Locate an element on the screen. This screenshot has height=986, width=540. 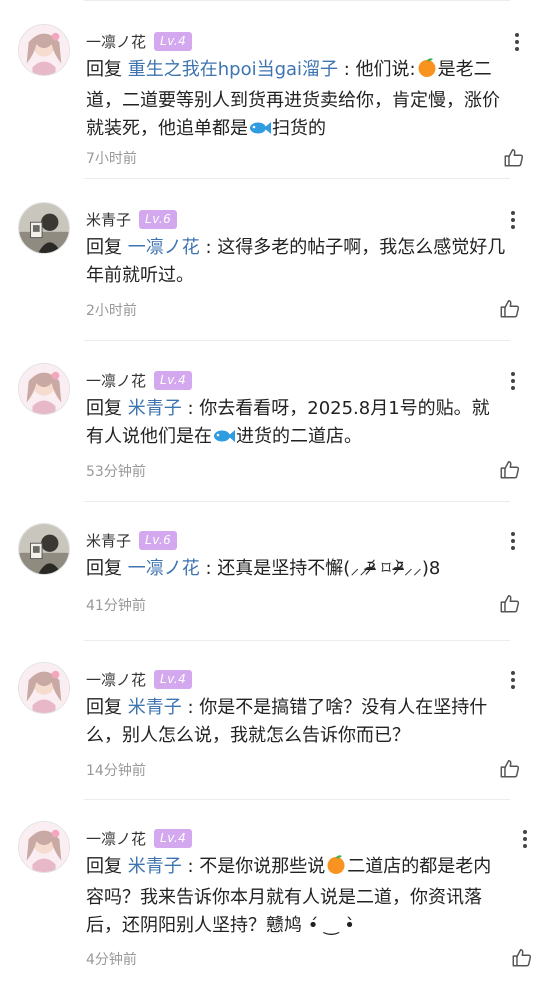
mention-link: 重生之我在hpoi当gai溜子 is located at coordinates (233, 69).